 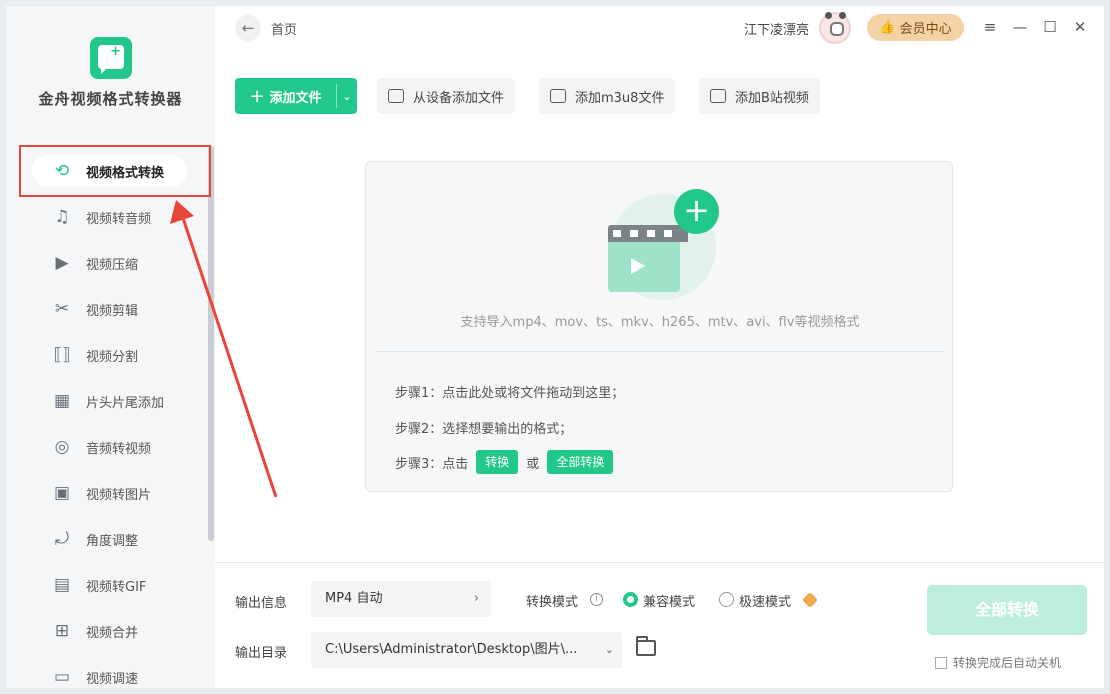 I want to click on add-from-device-label: 从设备添加文件, so click(x=459, y=98).